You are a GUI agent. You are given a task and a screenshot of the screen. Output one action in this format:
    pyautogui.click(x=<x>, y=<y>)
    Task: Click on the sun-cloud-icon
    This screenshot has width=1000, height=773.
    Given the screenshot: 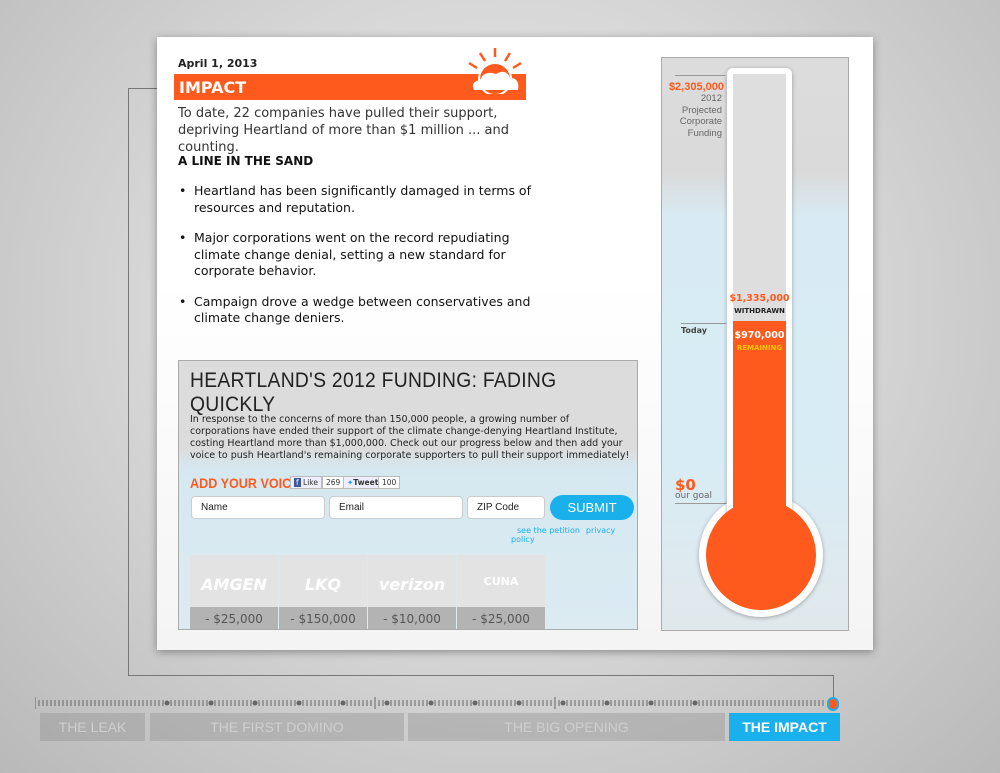 What is the action you would take?
    pyautogui.click(x=495, y=71)
    